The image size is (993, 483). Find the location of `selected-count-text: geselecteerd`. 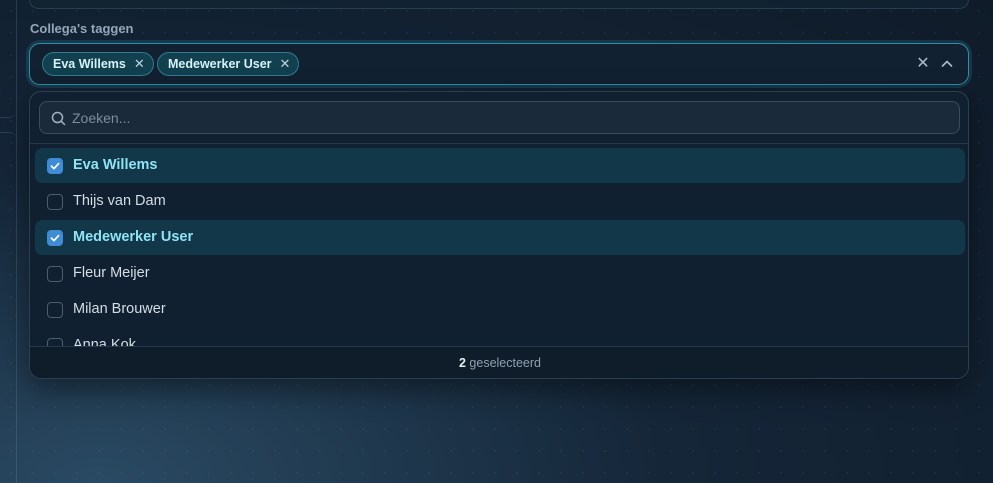

selected-count-text: geselecteerd is located at coordinates (505, 363).